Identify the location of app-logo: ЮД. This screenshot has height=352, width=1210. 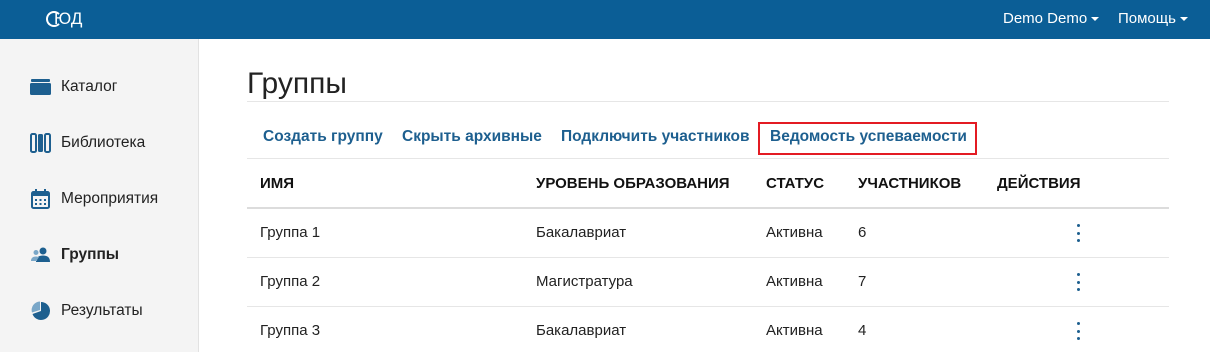
(64, 19).